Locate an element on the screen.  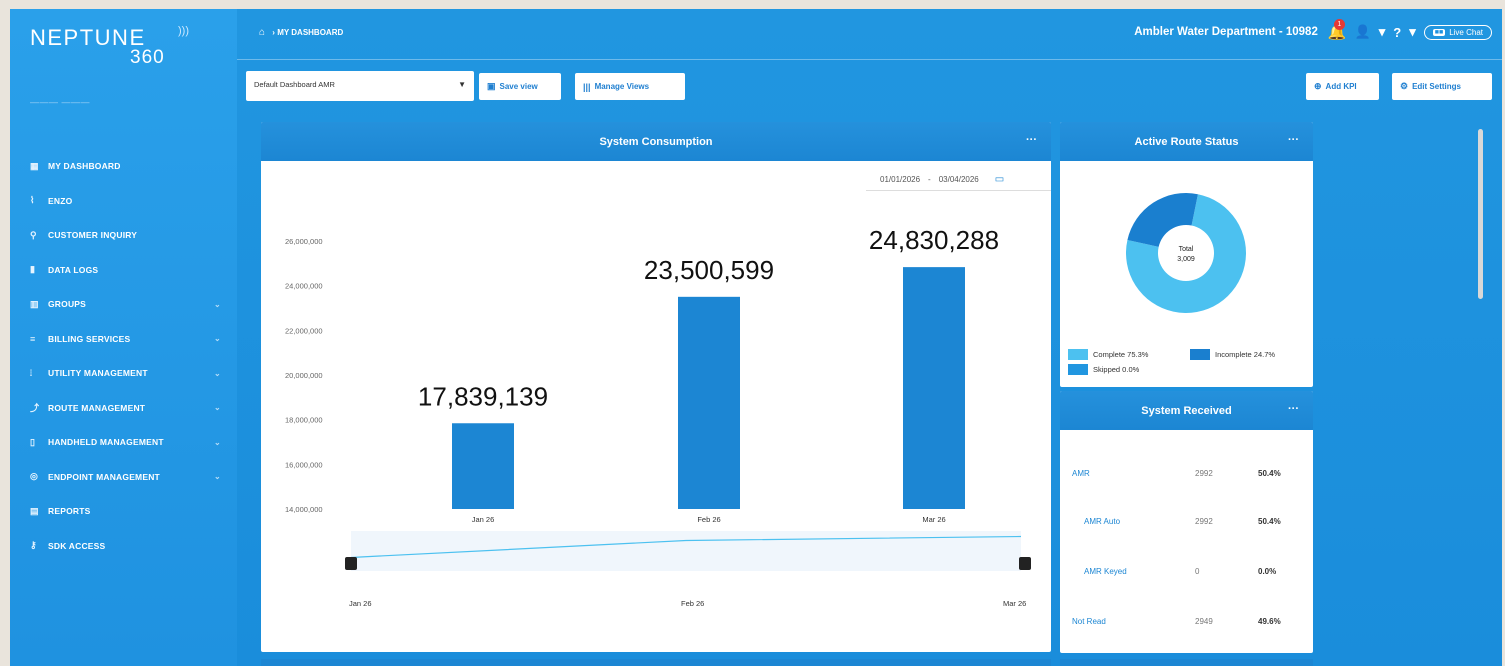
manage-views-button: ||| Manage Views is located at coordinates (630, 86).